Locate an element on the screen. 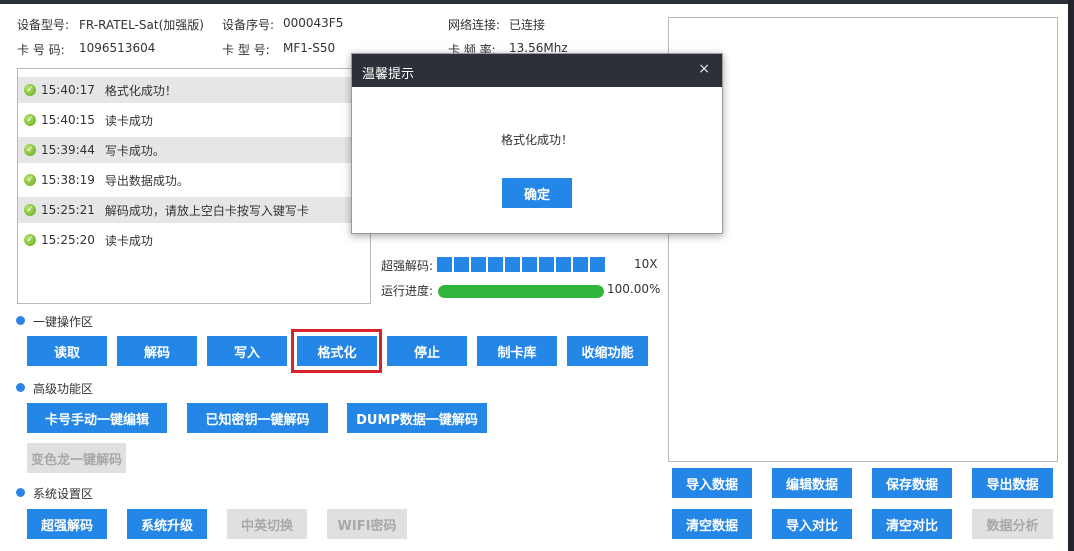 The height and width of the screenshot is (551, 1074). run-progress-value: 100.00% is located at coordinates (634, 289).